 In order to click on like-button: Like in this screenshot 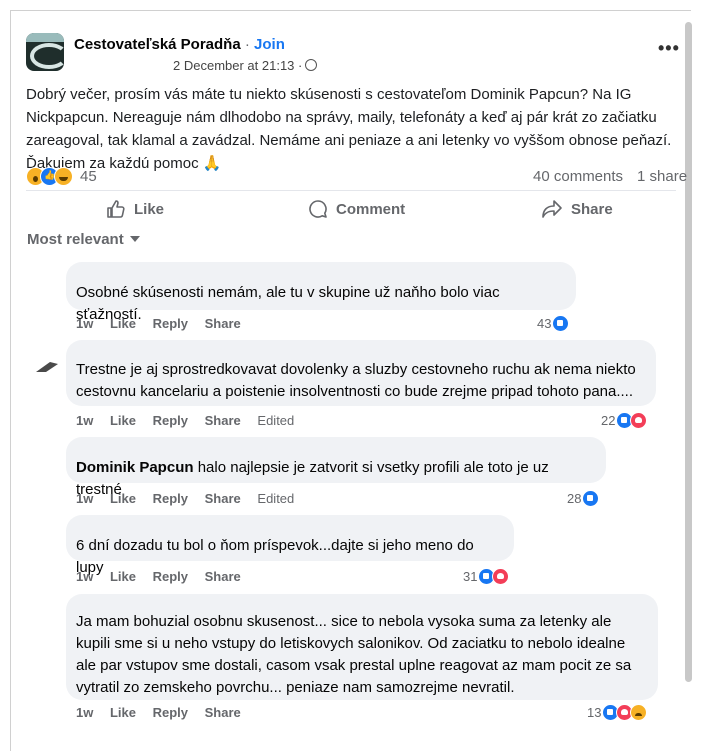, I will do `click(135, 209)`.